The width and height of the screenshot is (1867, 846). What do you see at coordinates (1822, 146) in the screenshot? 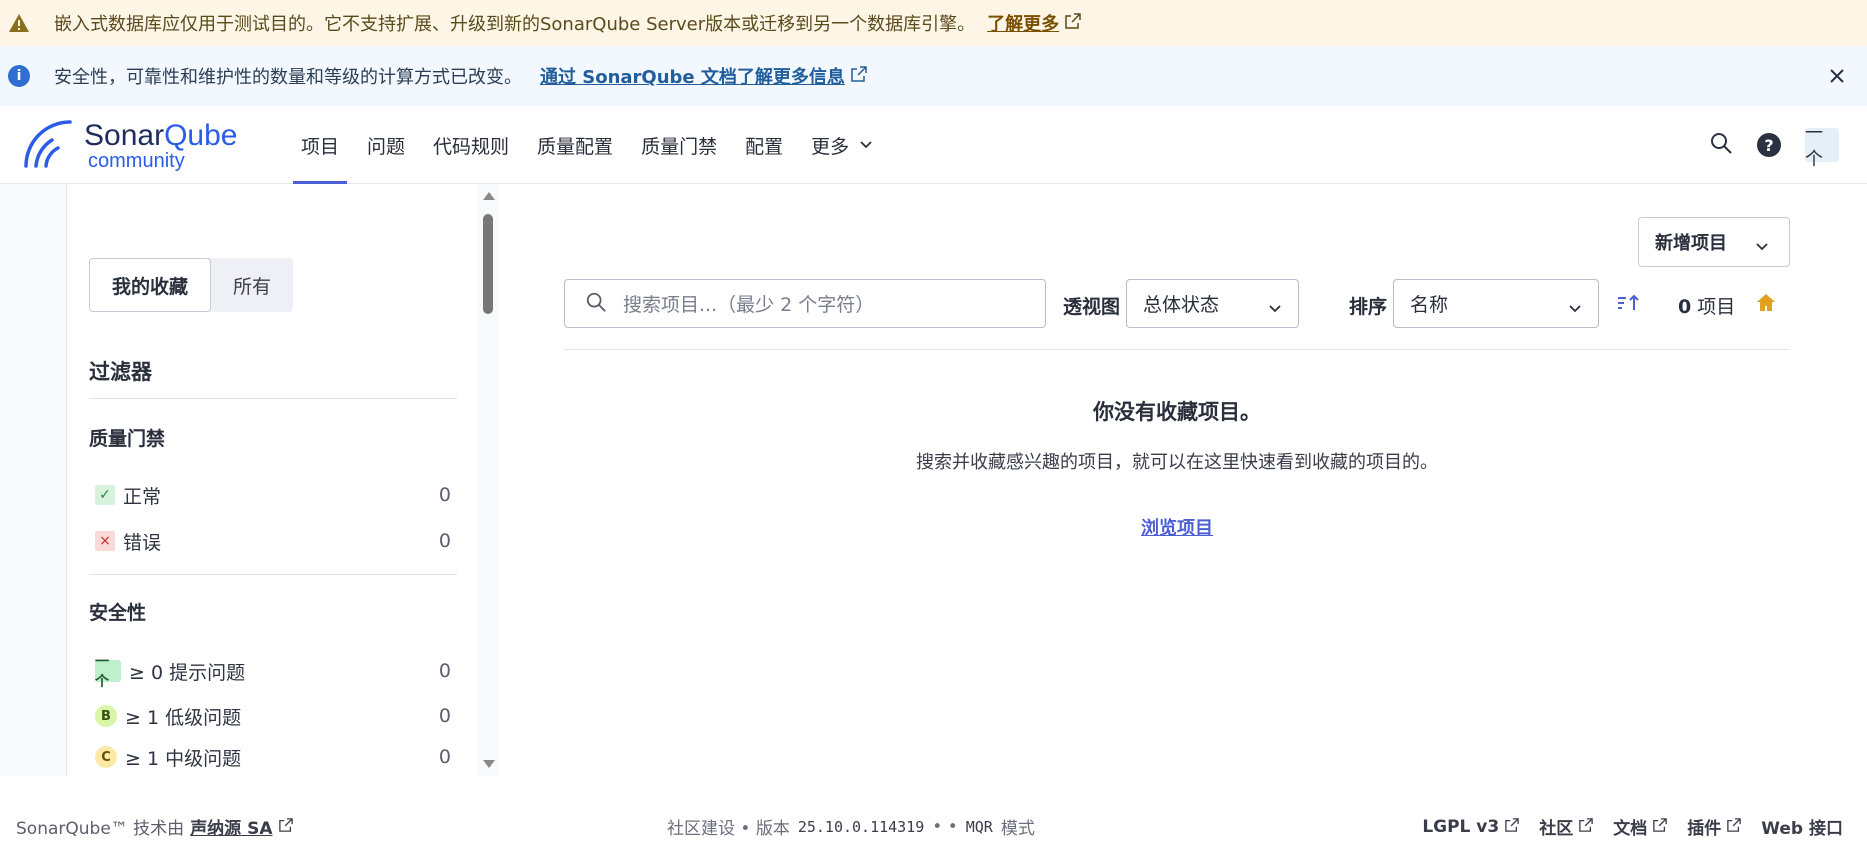
I see `avatar: 一个` at bounding box center [1822, 146].